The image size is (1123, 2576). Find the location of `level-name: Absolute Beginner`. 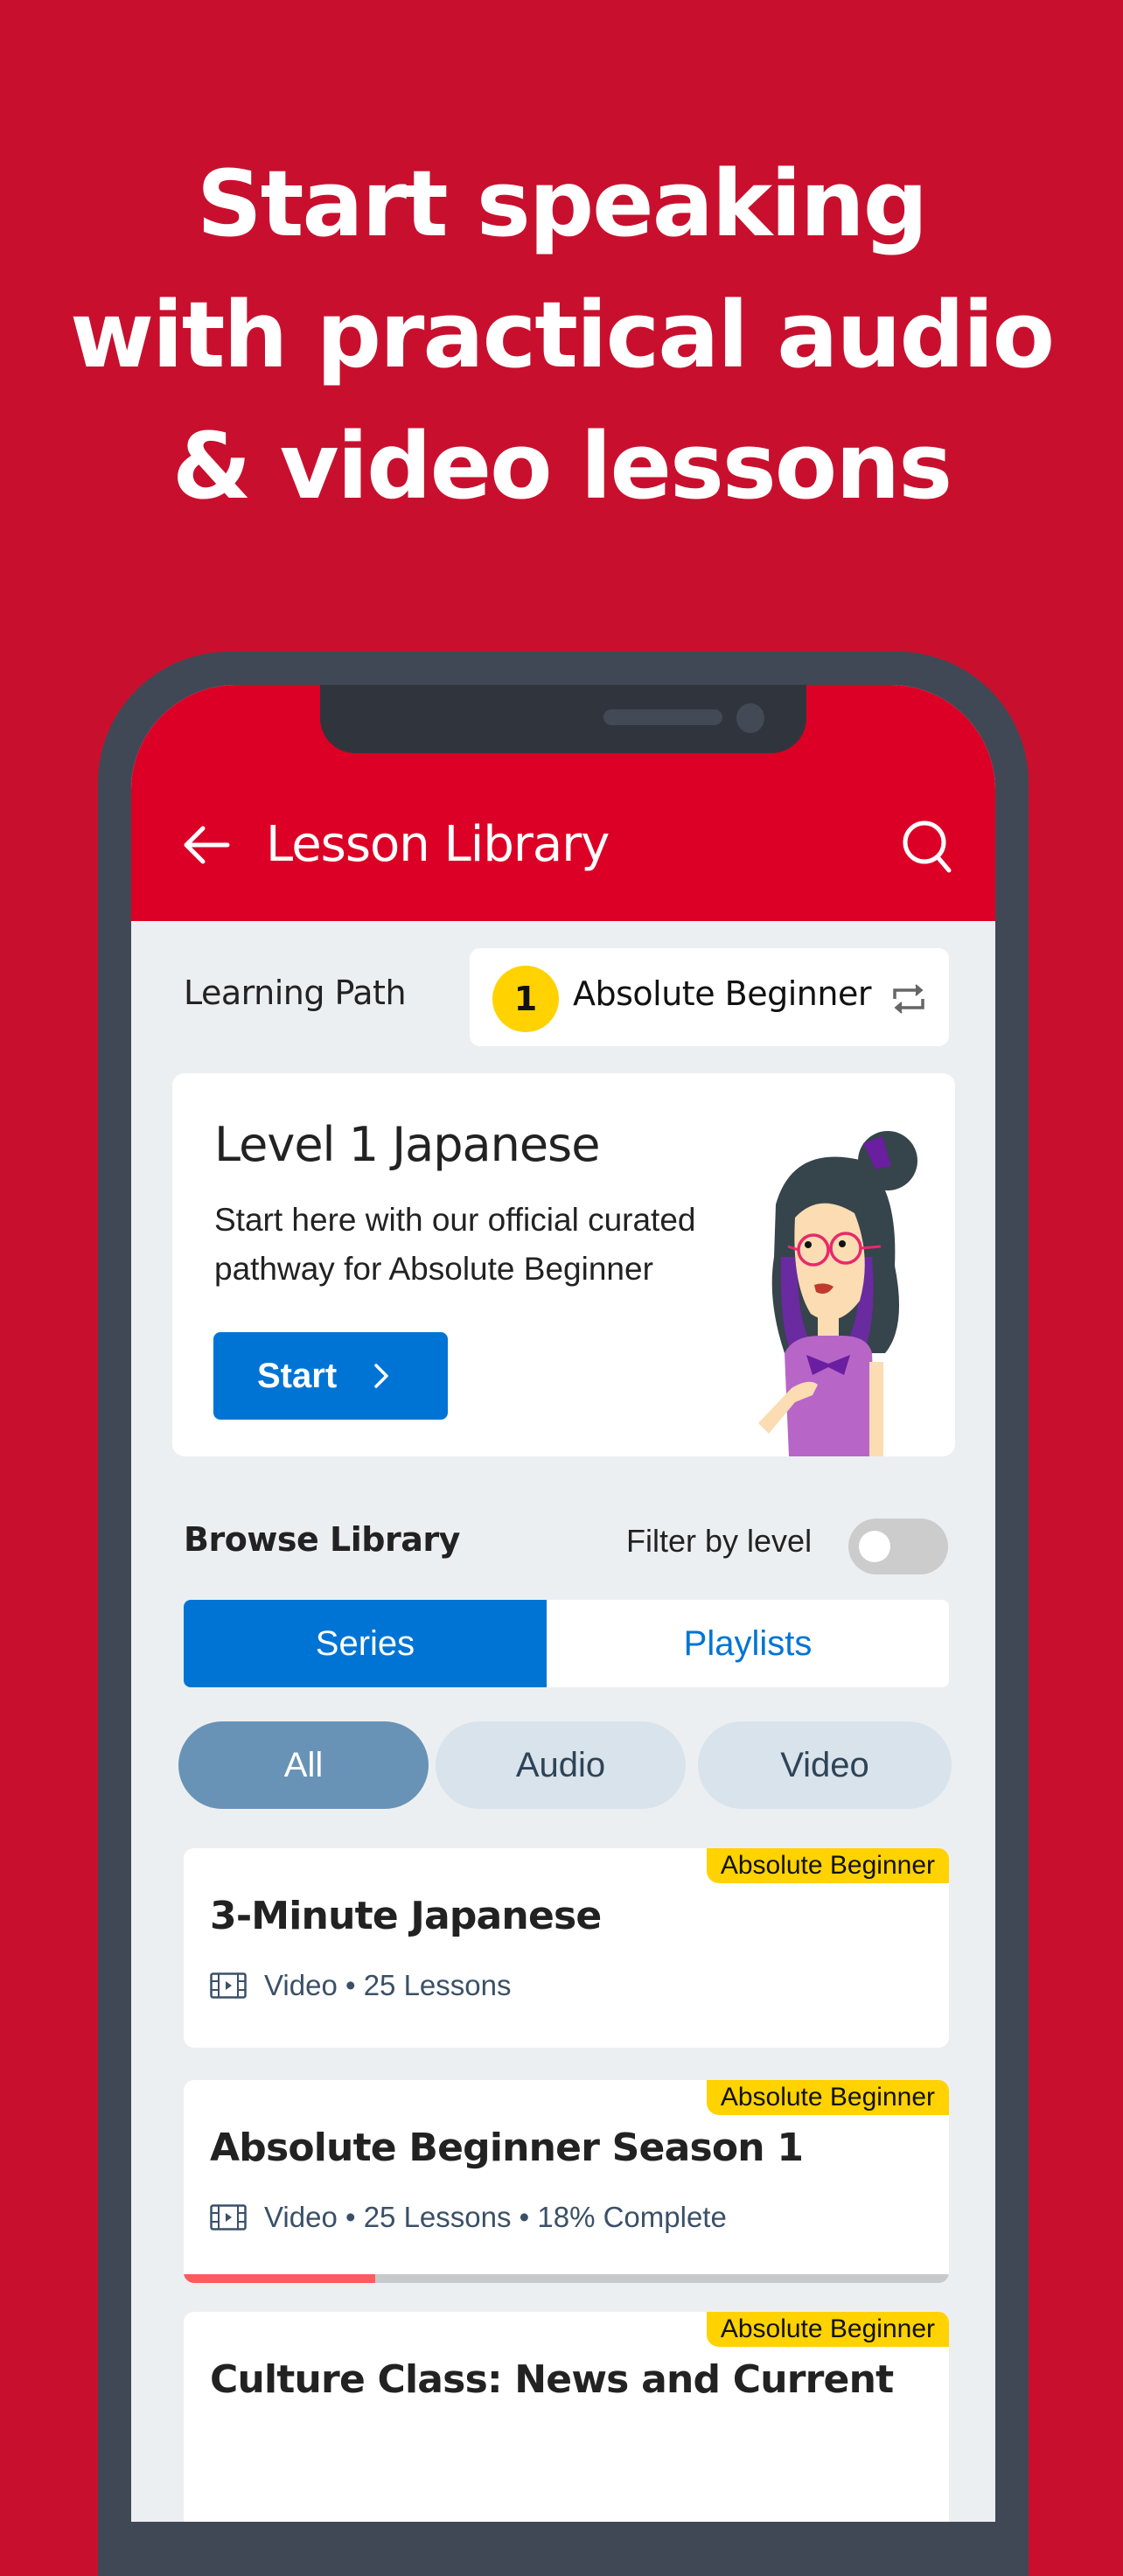

level-name: Absolute Beginner is located at coordinates (722, 993).